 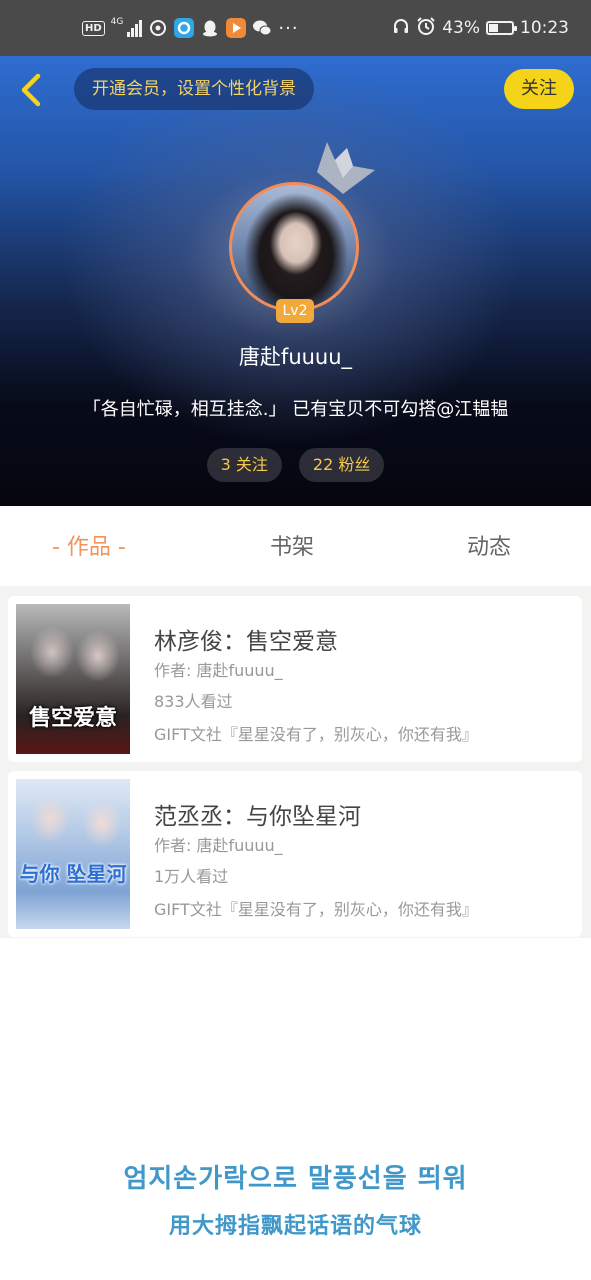 What do you see at coordinates (193, 701) in the screenshot?
I see `book-views: 833人看过` at bounding box center [193, 701].